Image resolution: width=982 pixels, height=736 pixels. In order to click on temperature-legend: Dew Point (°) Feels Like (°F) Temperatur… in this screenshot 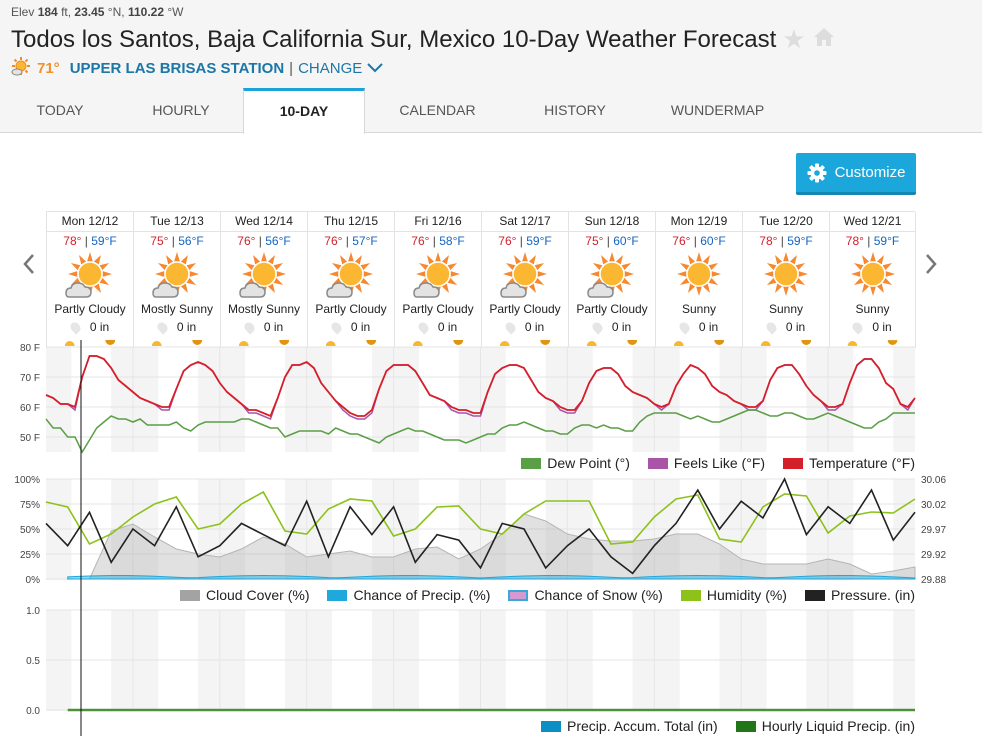, I will do `click(709, 463)`.